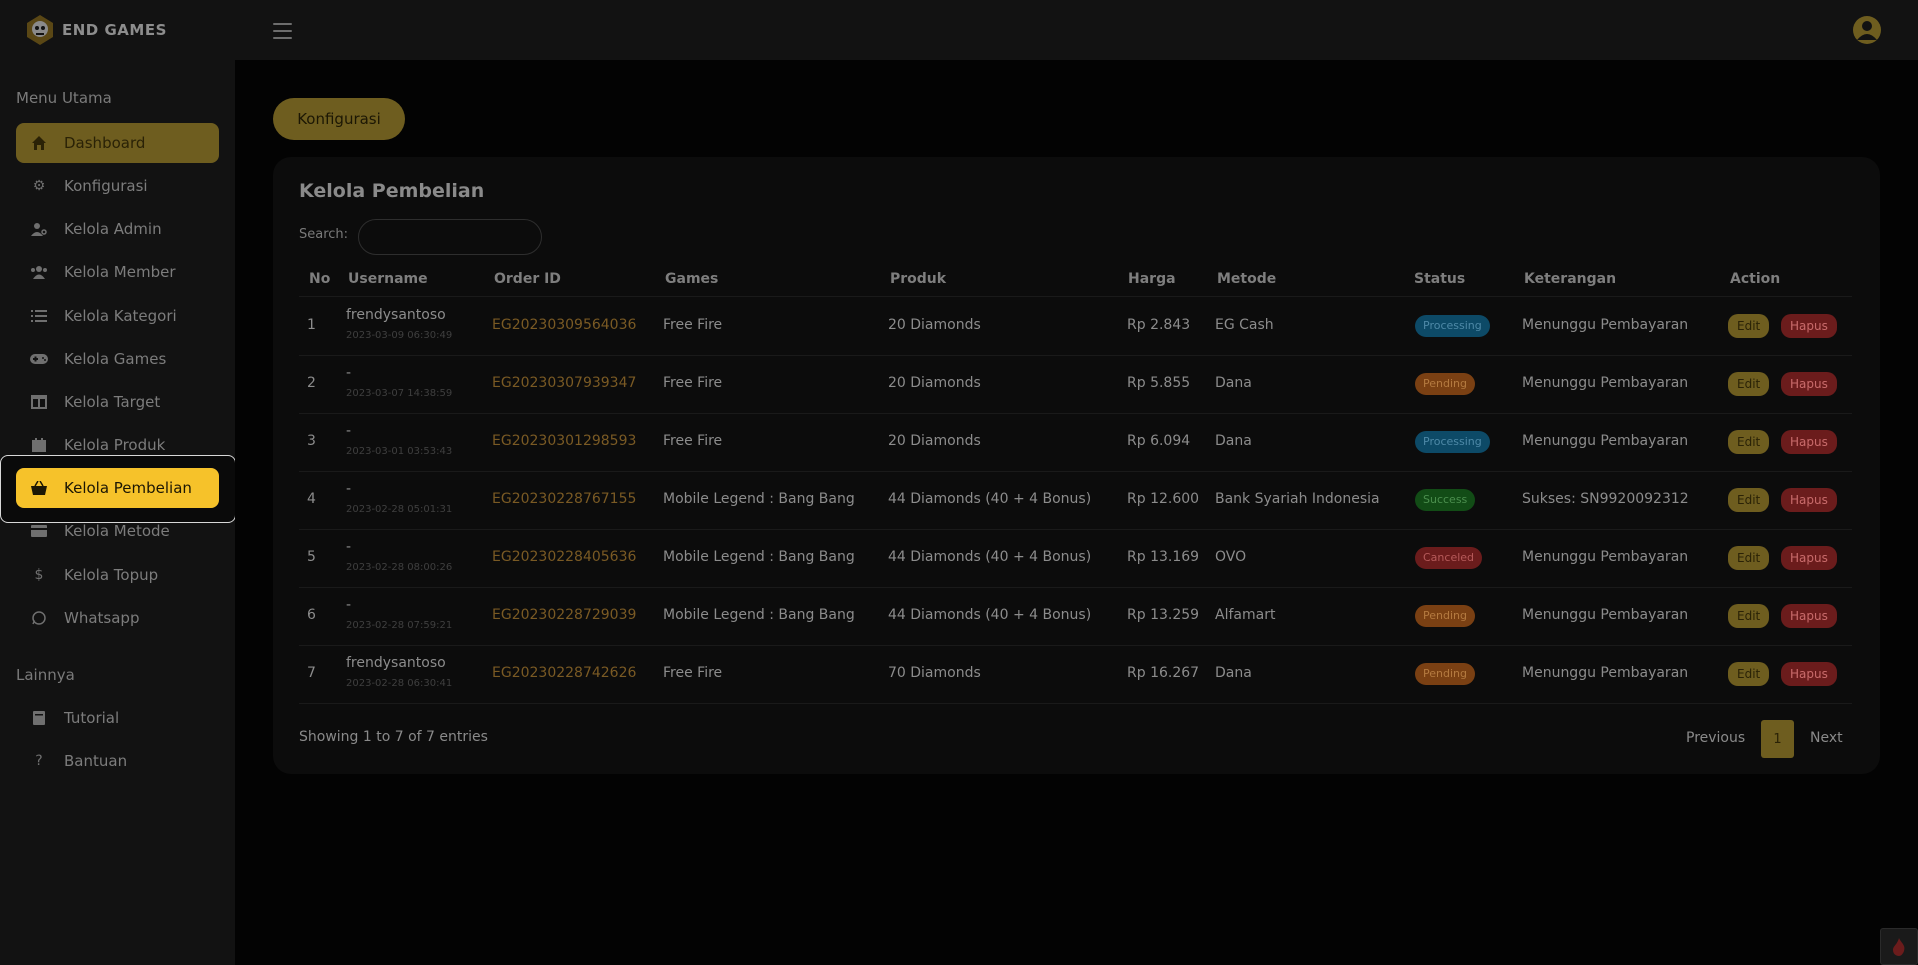  What do you see at coordinates (399, 625) in the screenshot?
I see `row-date: 2023-02-28 07:59:21` at bounding box center [399, 625].